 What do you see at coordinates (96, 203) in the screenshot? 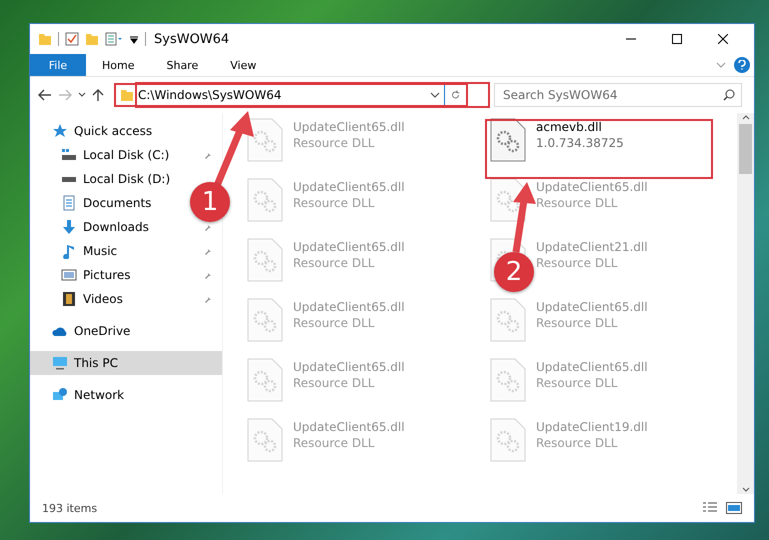
I see `sidebar-item: Documents` at bounding box center [96, 203].